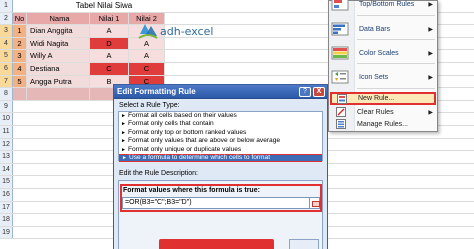 Image resolution: width=474 pixels, height=249 pixels. What do you see at coordinates (20, 43) in the screenshot?
I see `cell-no: 2` at bounding box center [20, 43].